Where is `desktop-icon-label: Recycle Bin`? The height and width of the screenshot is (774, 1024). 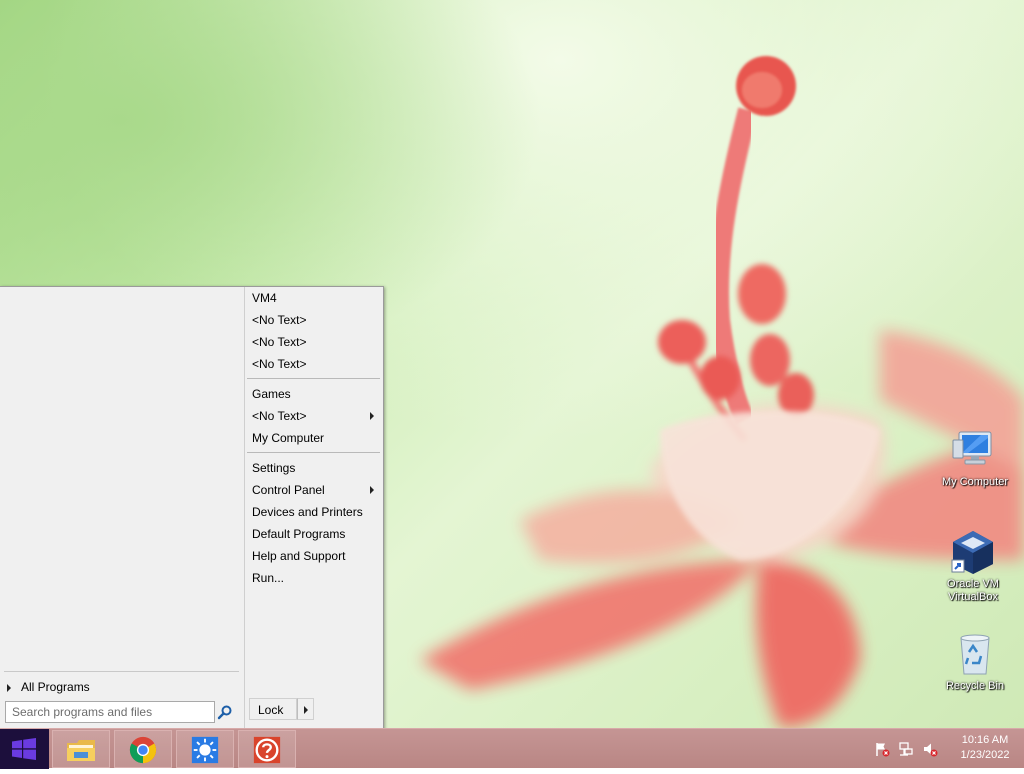
desktop-icon-label: Recycle Bin is located at coordinates (975, 686).